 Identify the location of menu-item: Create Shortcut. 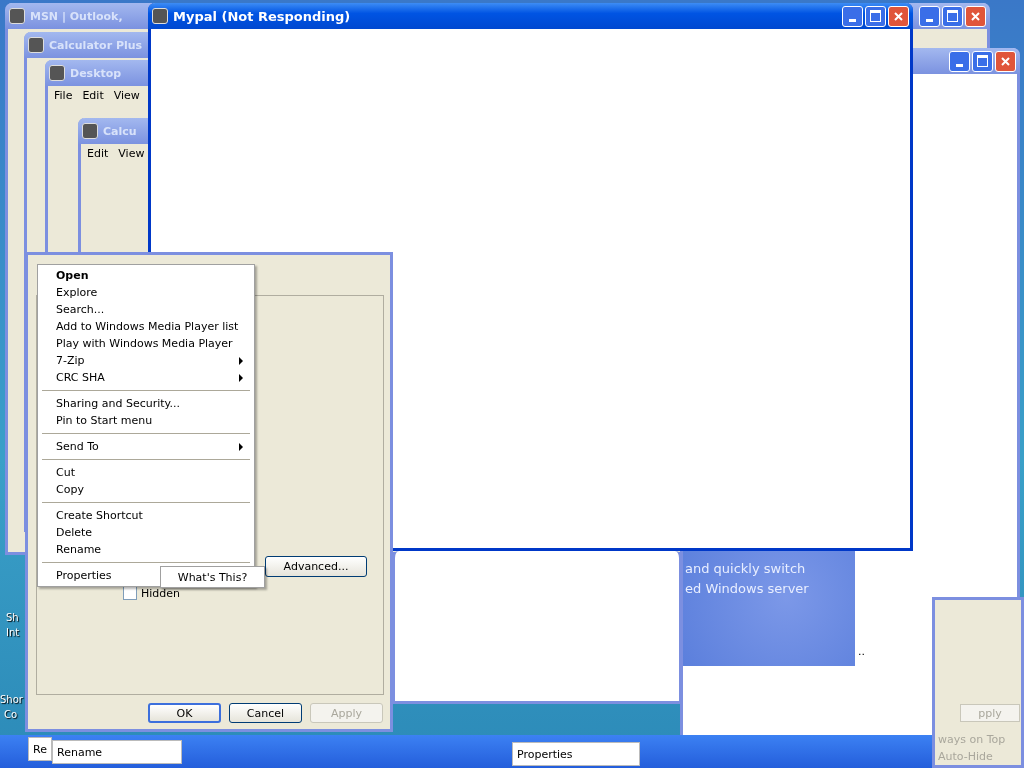
(146, 515).